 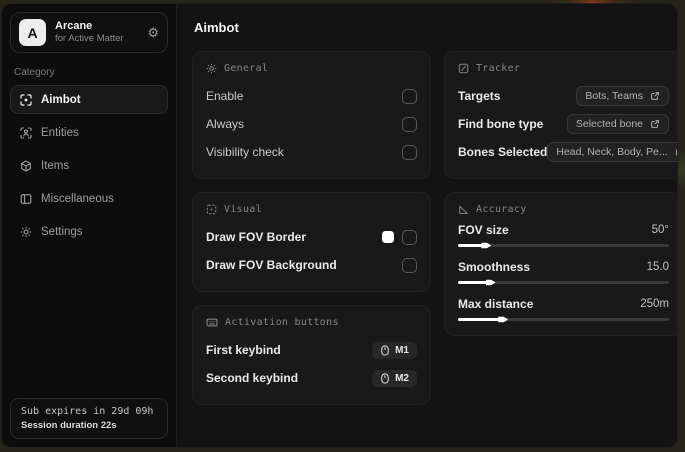 I want to click on smoothness-slider, so click(x=563, y=282).